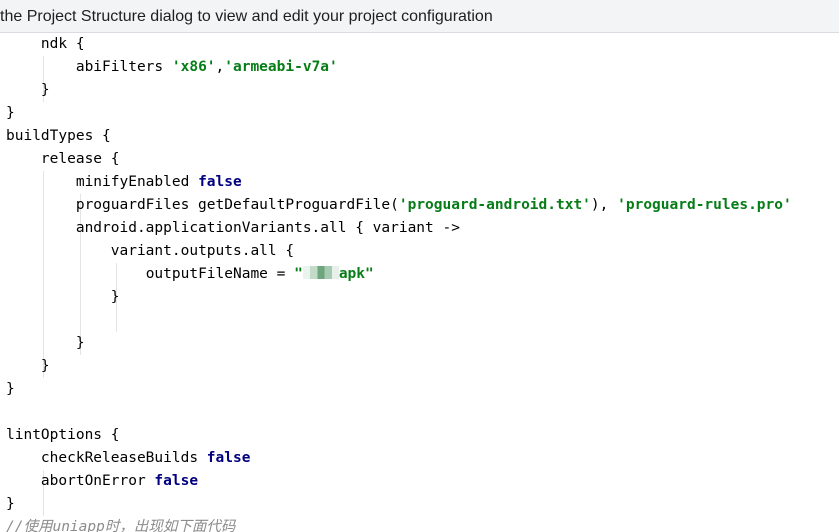  I want to click on code-line: minifyEnabled false, so click(124, 182).